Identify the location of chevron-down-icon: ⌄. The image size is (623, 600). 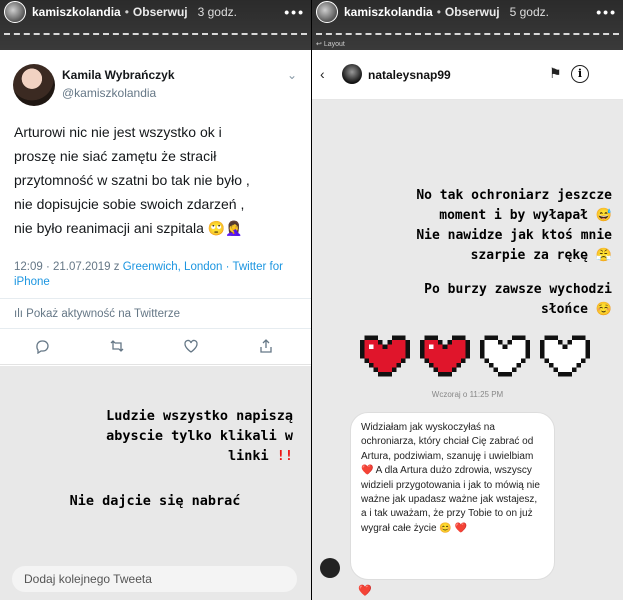
(292, 75).